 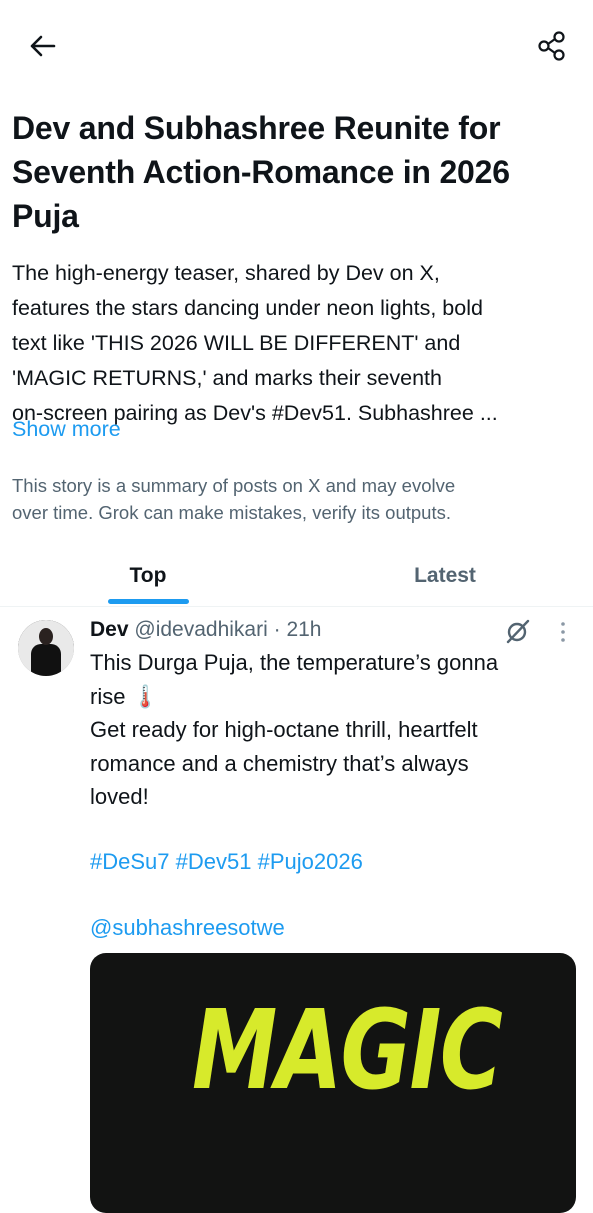 I want to click on summary-line: 'MAGIC RETURNS,' and marks their seventh, so click(x=227, y=378).